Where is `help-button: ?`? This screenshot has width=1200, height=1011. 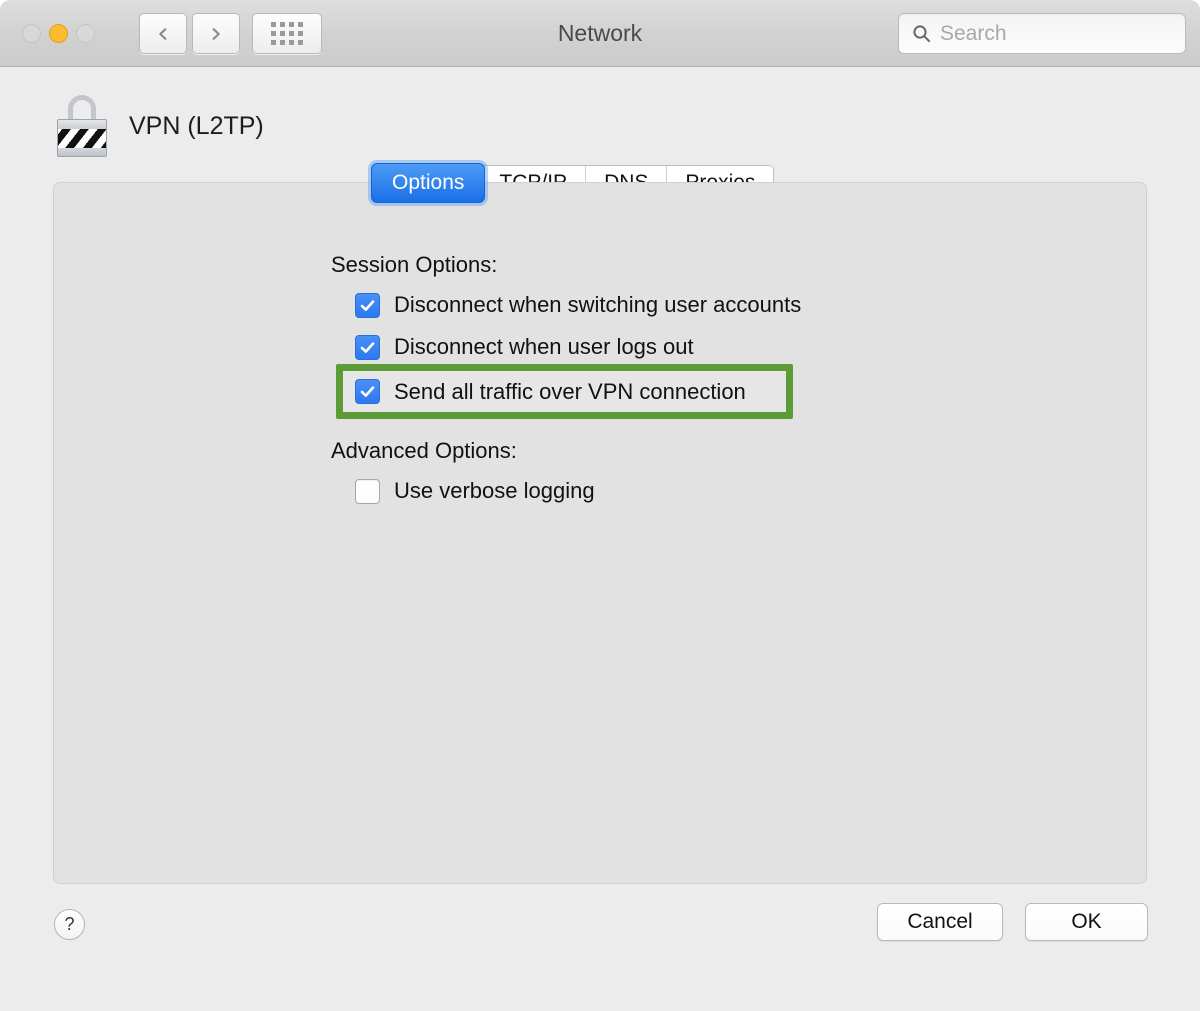 help-button: ? is located at coordinates (69, 924).